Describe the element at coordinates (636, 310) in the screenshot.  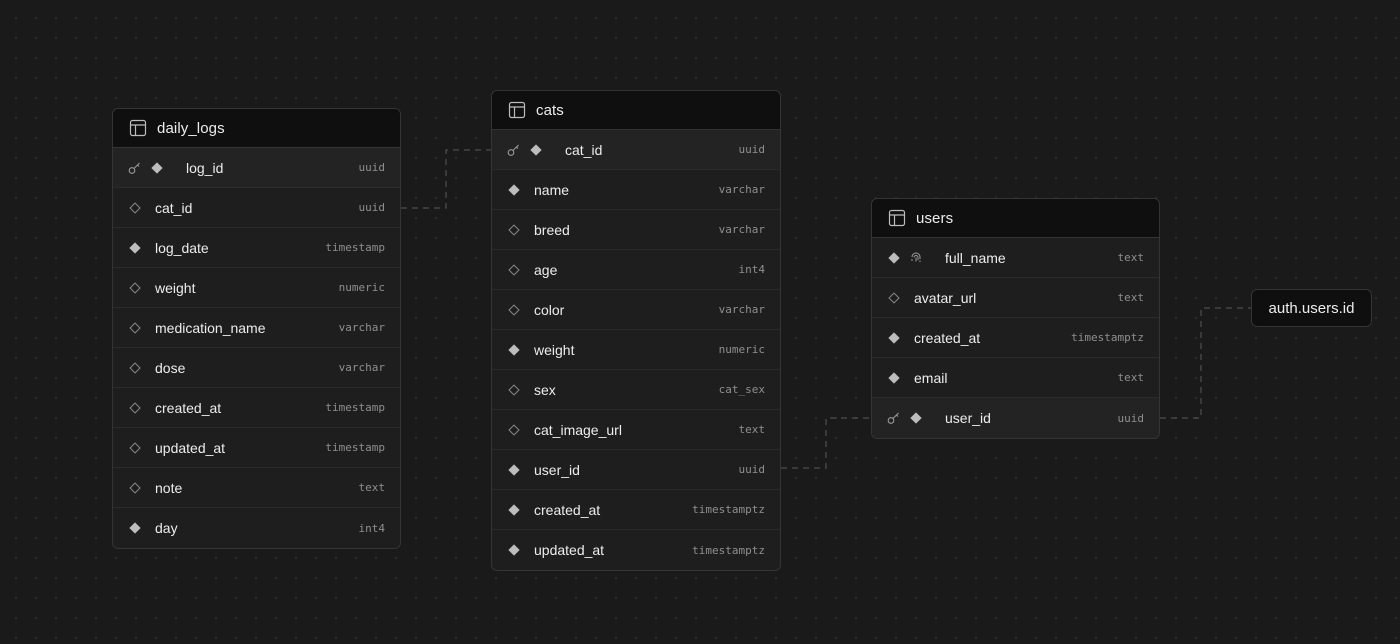
I see `column-row-color: color varchar` at that location.